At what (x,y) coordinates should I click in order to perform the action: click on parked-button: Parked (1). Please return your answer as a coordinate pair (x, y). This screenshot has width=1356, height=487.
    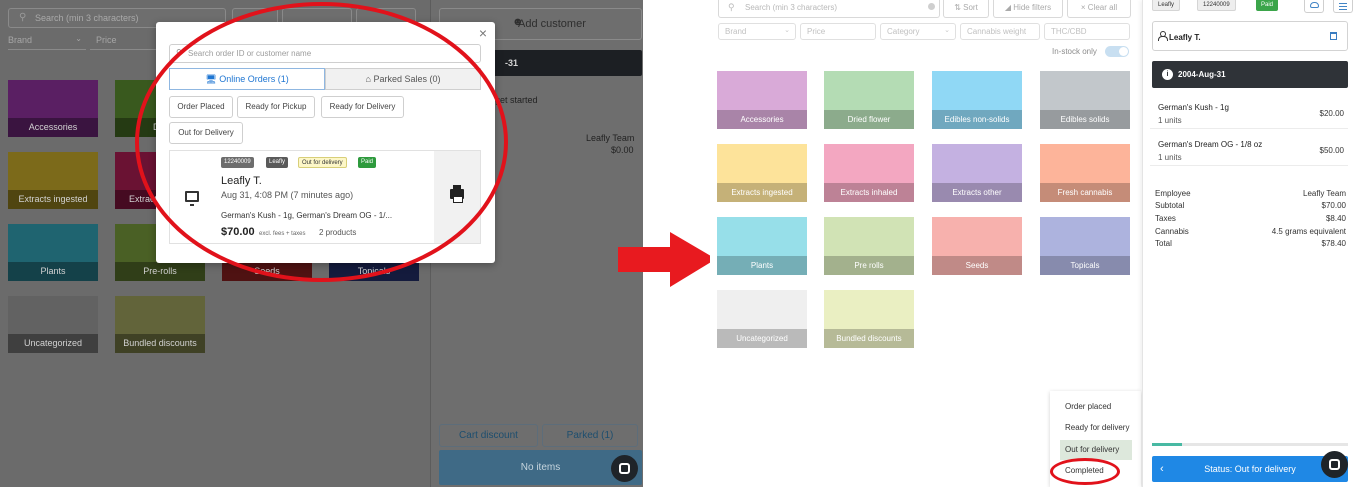
    Looking at the image, I should click on (590, 435).